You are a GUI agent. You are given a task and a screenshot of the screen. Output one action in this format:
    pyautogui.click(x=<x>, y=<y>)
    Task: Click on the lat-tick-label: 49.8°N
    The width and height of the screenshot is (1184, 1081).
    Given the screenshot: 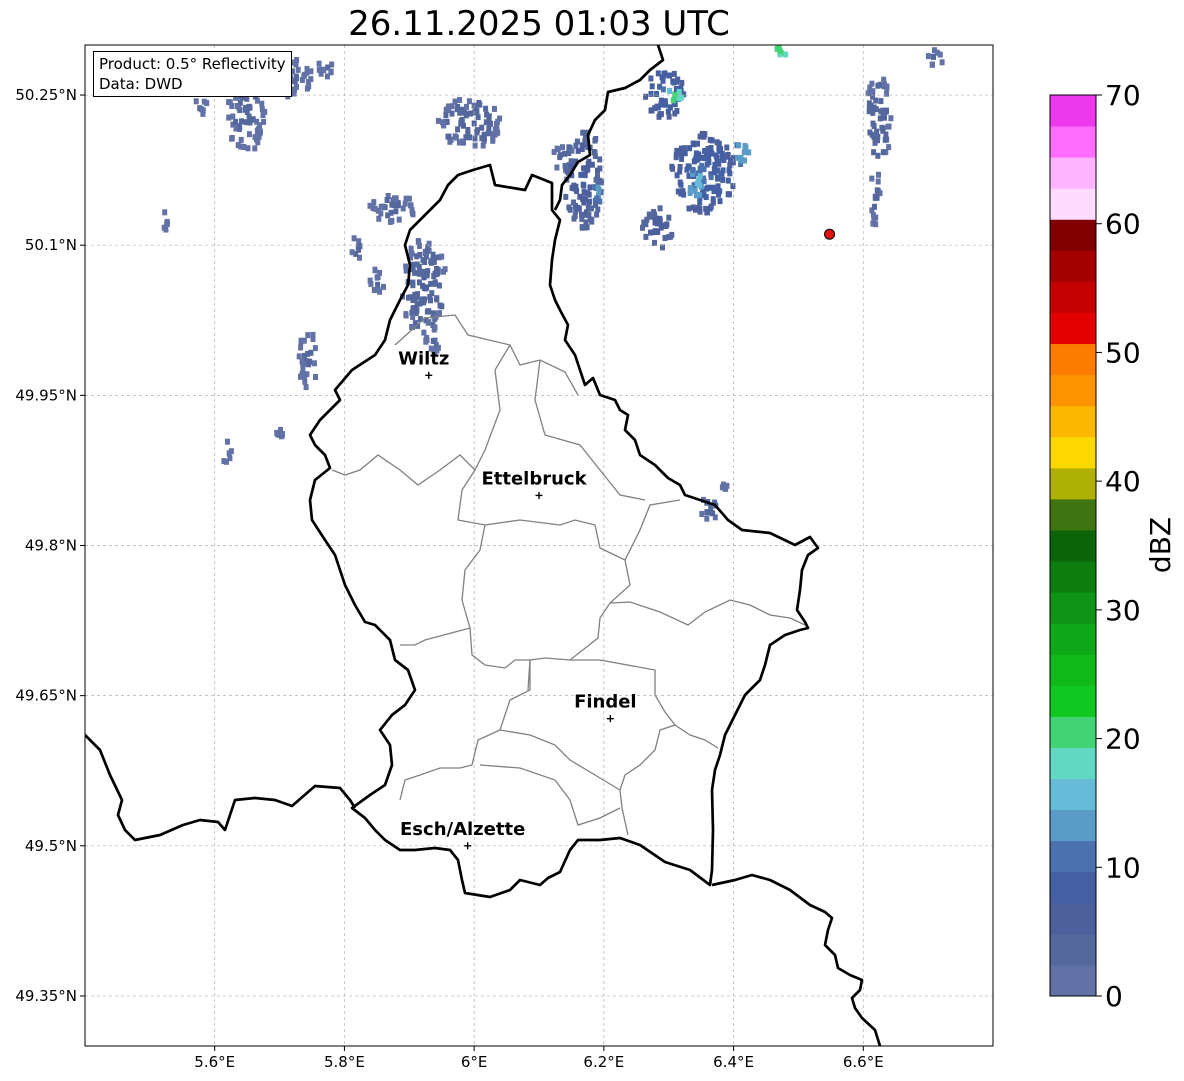 What is the action you would take?
    pyautogui.click(x=51, y=546)
    